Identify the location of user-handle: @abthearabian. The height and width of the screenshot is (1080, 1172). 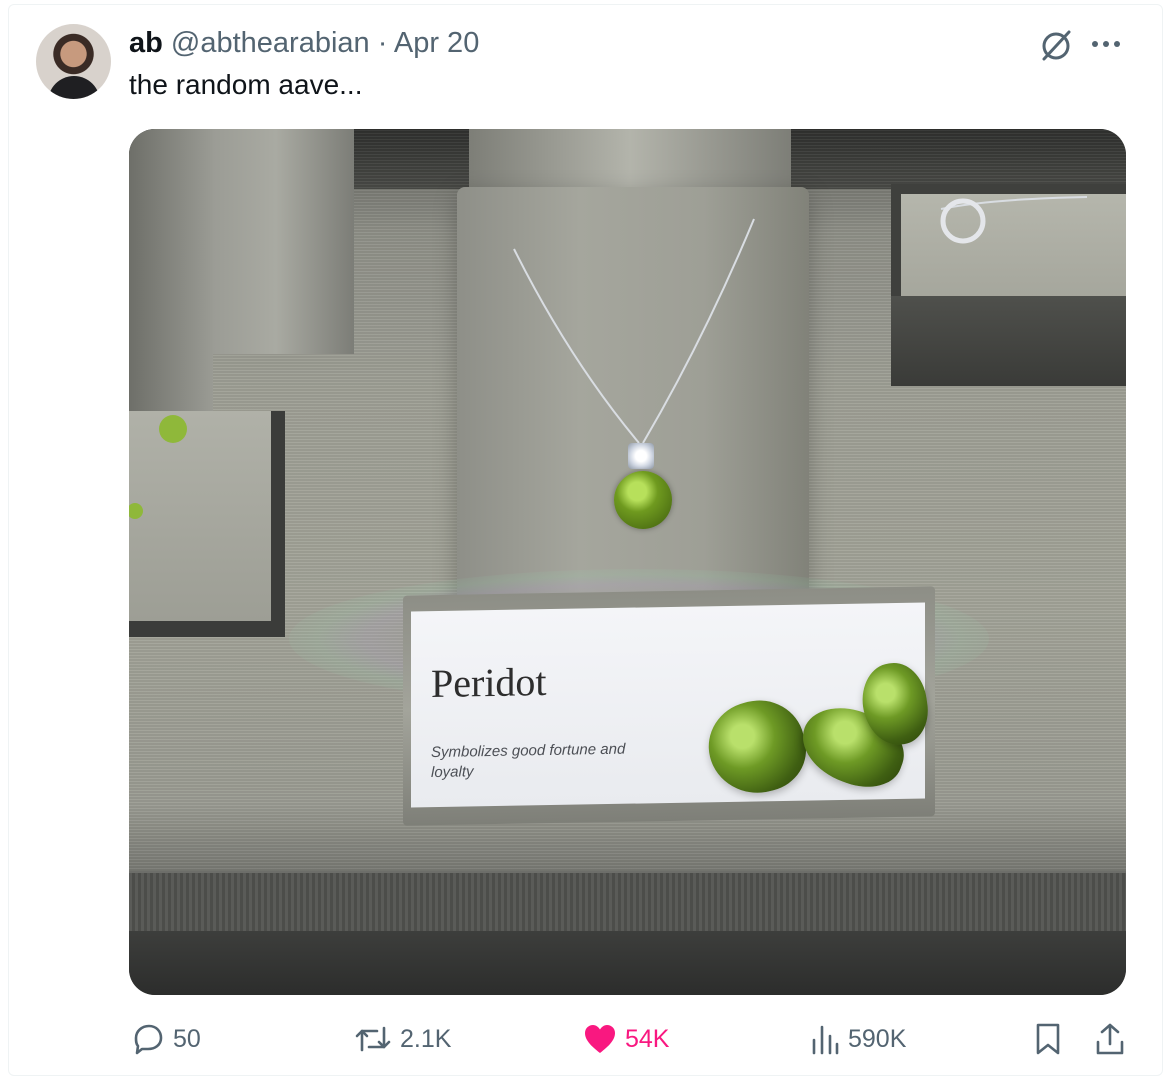
(270, 43).